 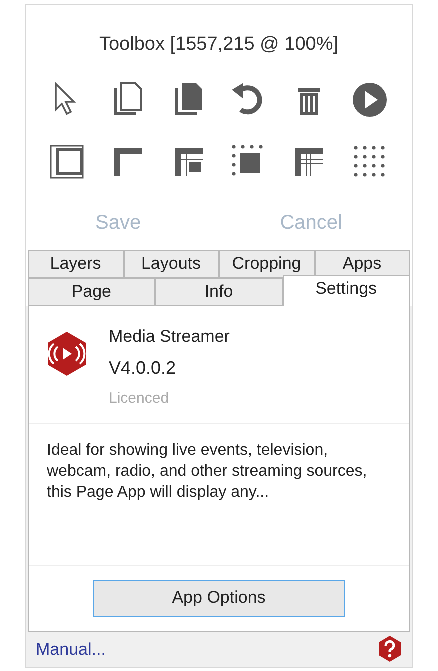 What do you see at coordinates (219, 598) in the screenshot?
I see `app-options-button: App Options` at bounding box center [219, 598].